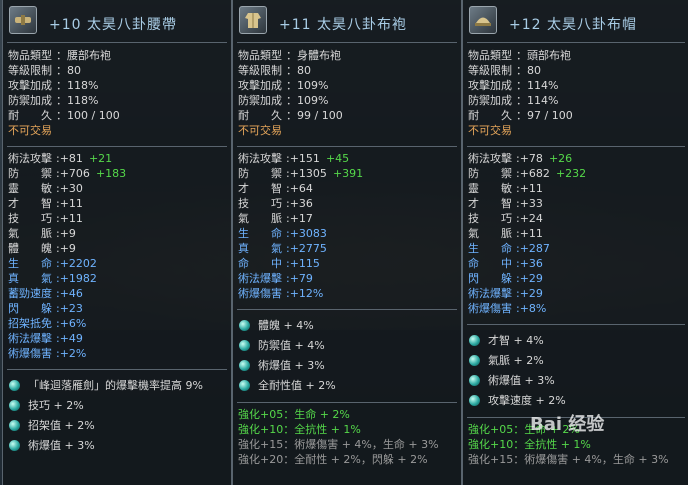 The image size is (688, 485). What do you see at coordinates (567, 424) in the screenshot?
I see `watermark-text: Bai 经验` at bounding box center [567, 424].